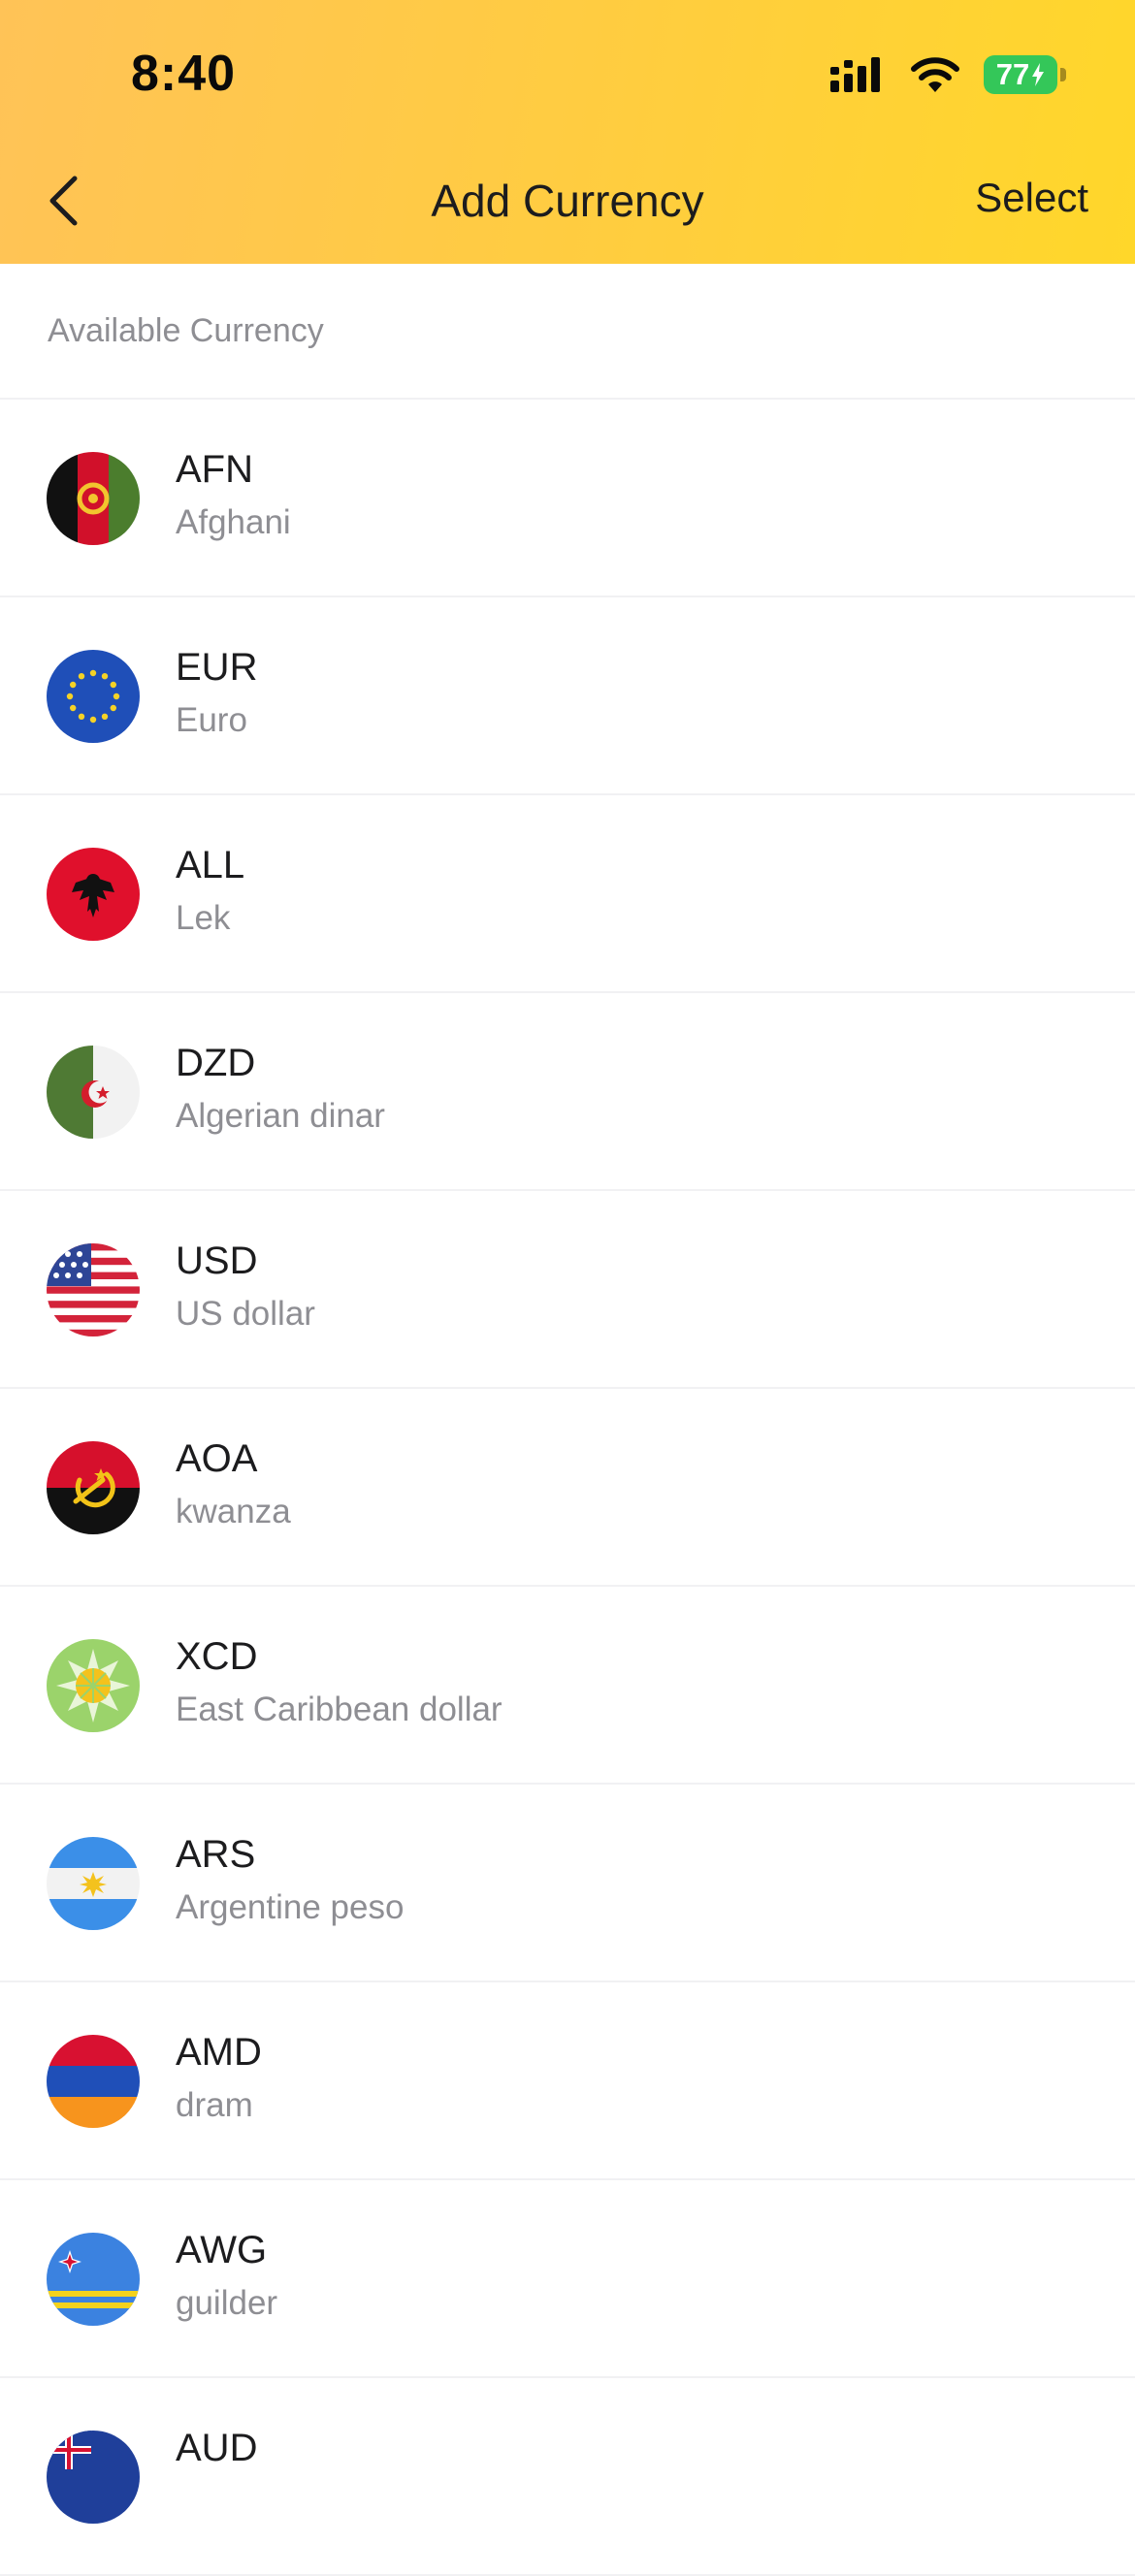 The image size is (1135, 2576). What do you see at coordinates (280, 1116) in the screenshot?
I see `currency-name: Algerian dinar` at bounding box center [280, 1116].